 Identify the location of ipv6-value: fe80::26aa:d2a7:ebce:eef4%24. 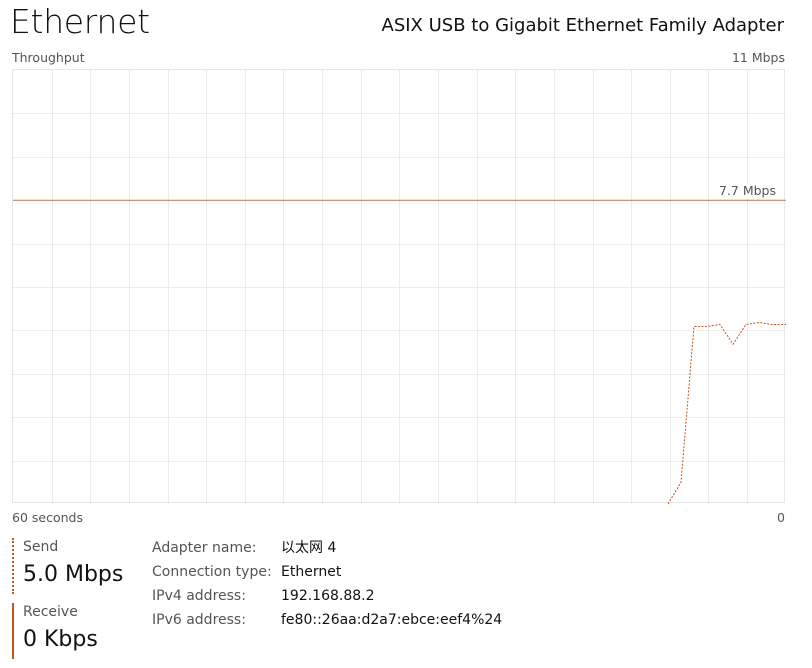
(392, 620).